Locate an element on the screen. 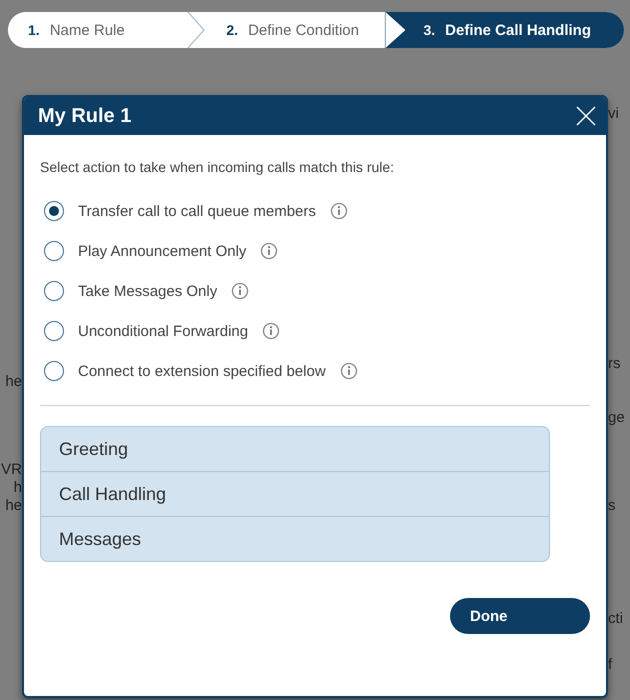 The height and width of the screenshot is (700, 630). option-label: Take Messages Only is located at coordinates (148, 291).